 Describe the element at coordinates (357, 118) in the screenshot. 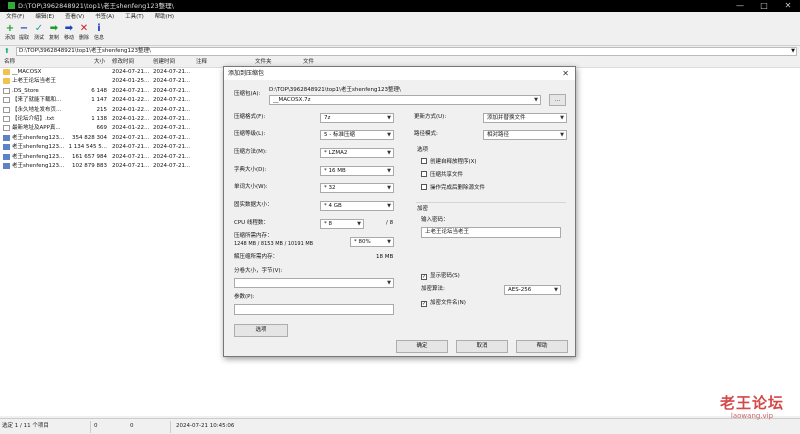

I see `format-select: 7z ▼` at that location.